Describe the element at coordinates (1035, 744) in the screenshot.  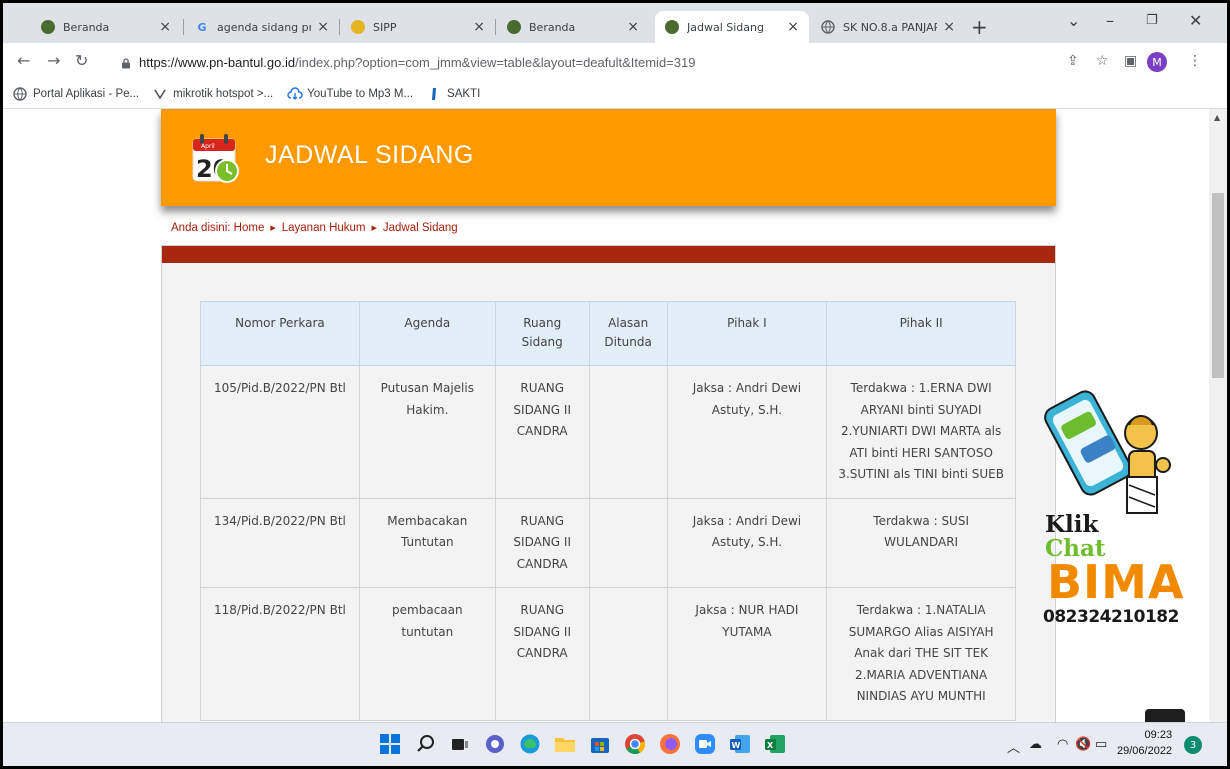
I see `cloud-sync-icon: ☁` at that location.